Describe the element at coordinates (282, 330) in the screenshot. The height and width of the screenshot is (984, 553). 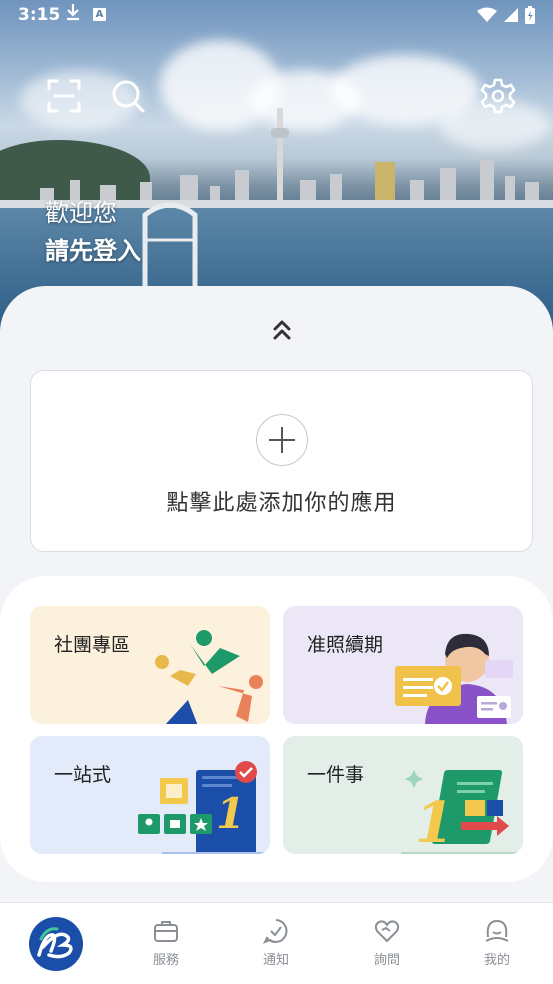
I see `chevron-up-icon` at that location.